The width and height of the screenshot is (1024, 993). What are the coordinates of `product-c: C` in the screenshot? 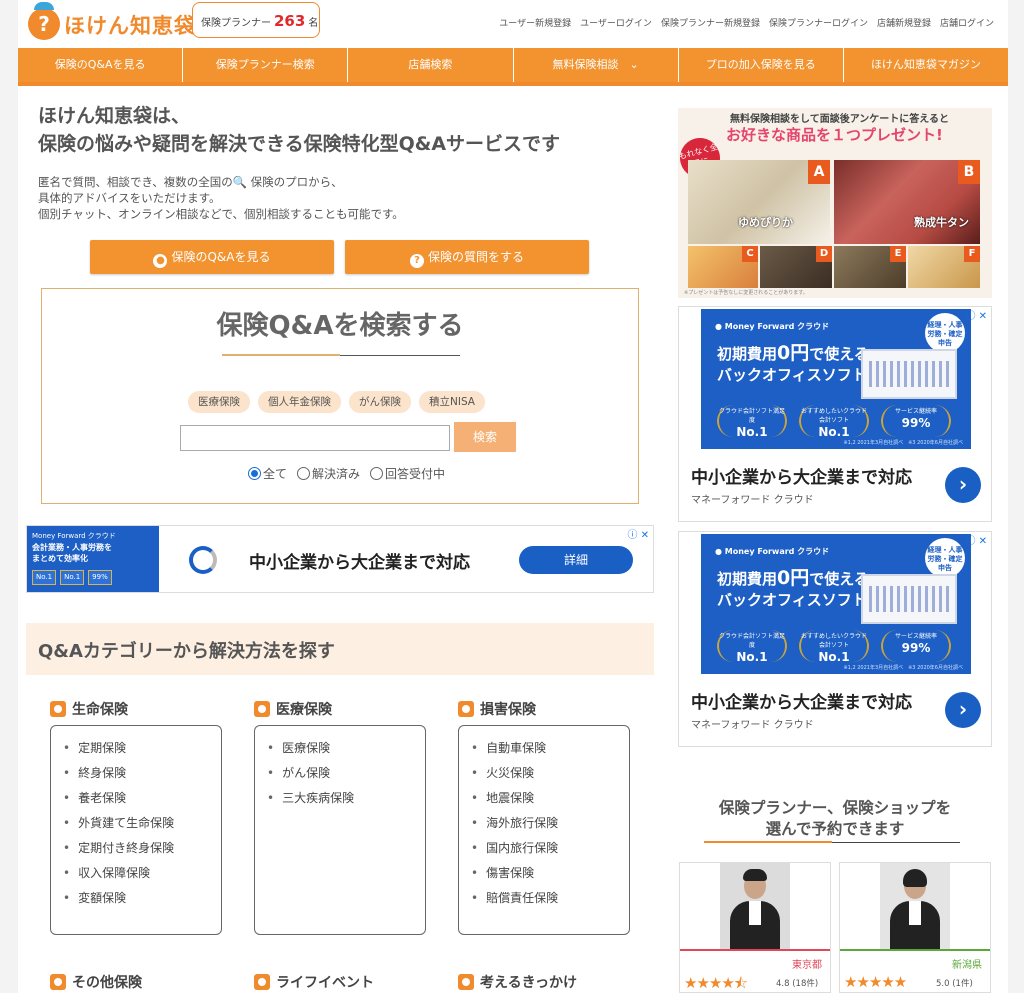 It's located at (723, 267).